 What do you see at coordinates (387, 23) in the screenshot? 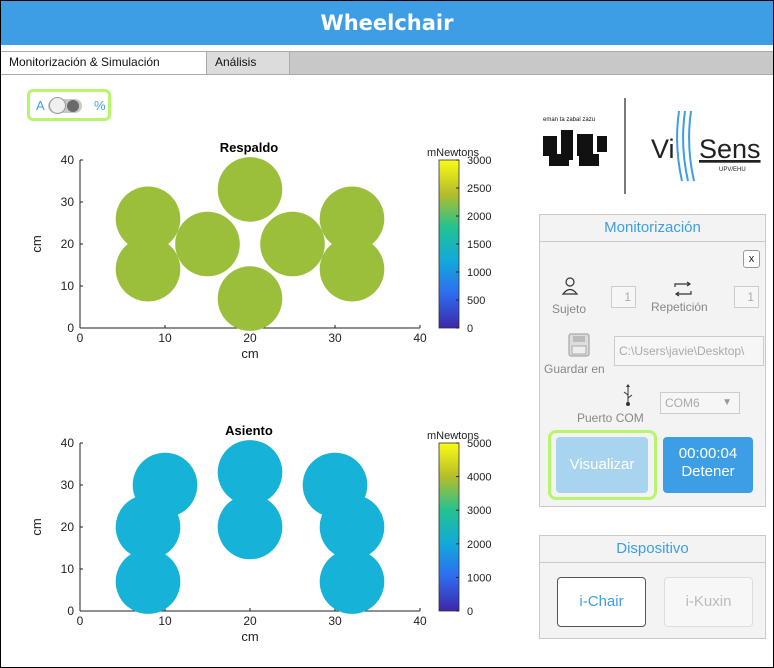
I see `app-title: Wheelchair` at bounding box center [387, 23].